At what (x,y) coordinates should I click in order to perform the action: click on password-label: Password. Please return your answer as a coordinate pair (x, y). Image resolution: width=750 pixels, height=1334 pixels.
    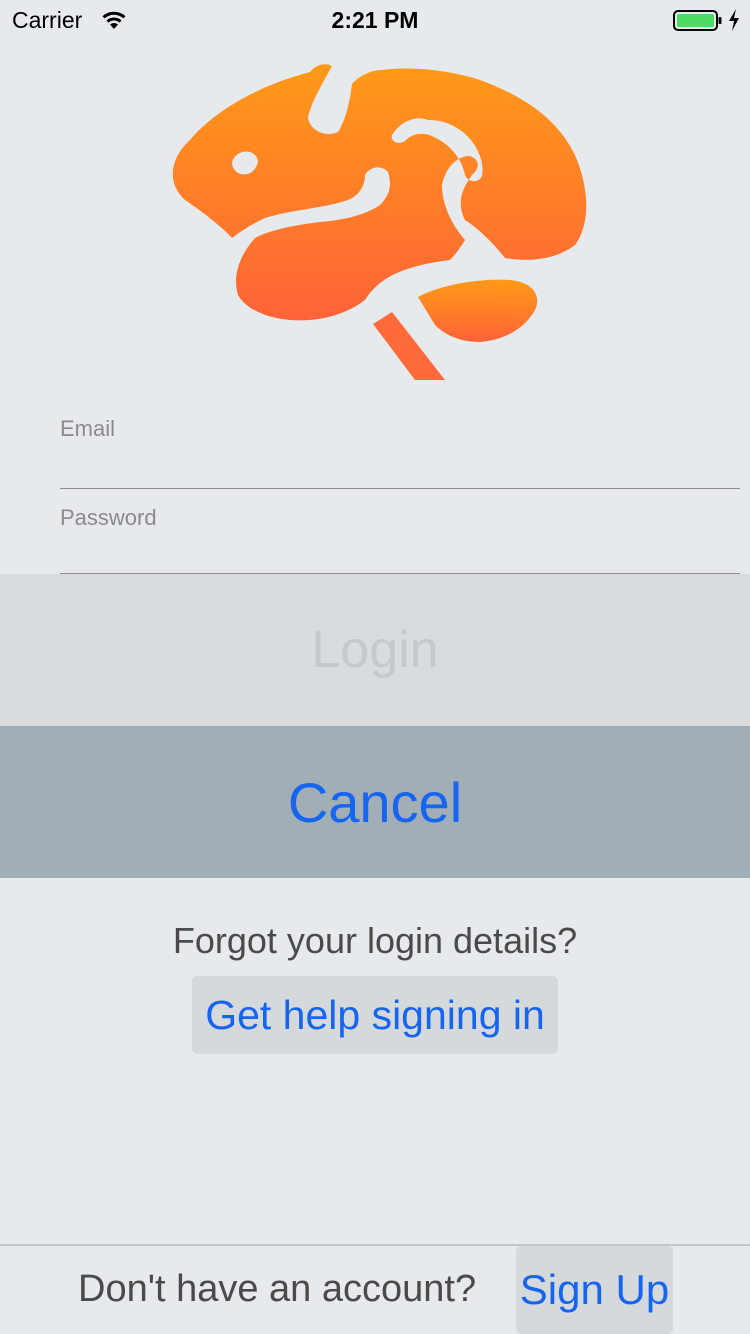
    Looking at the image, I should click on (108, 517).